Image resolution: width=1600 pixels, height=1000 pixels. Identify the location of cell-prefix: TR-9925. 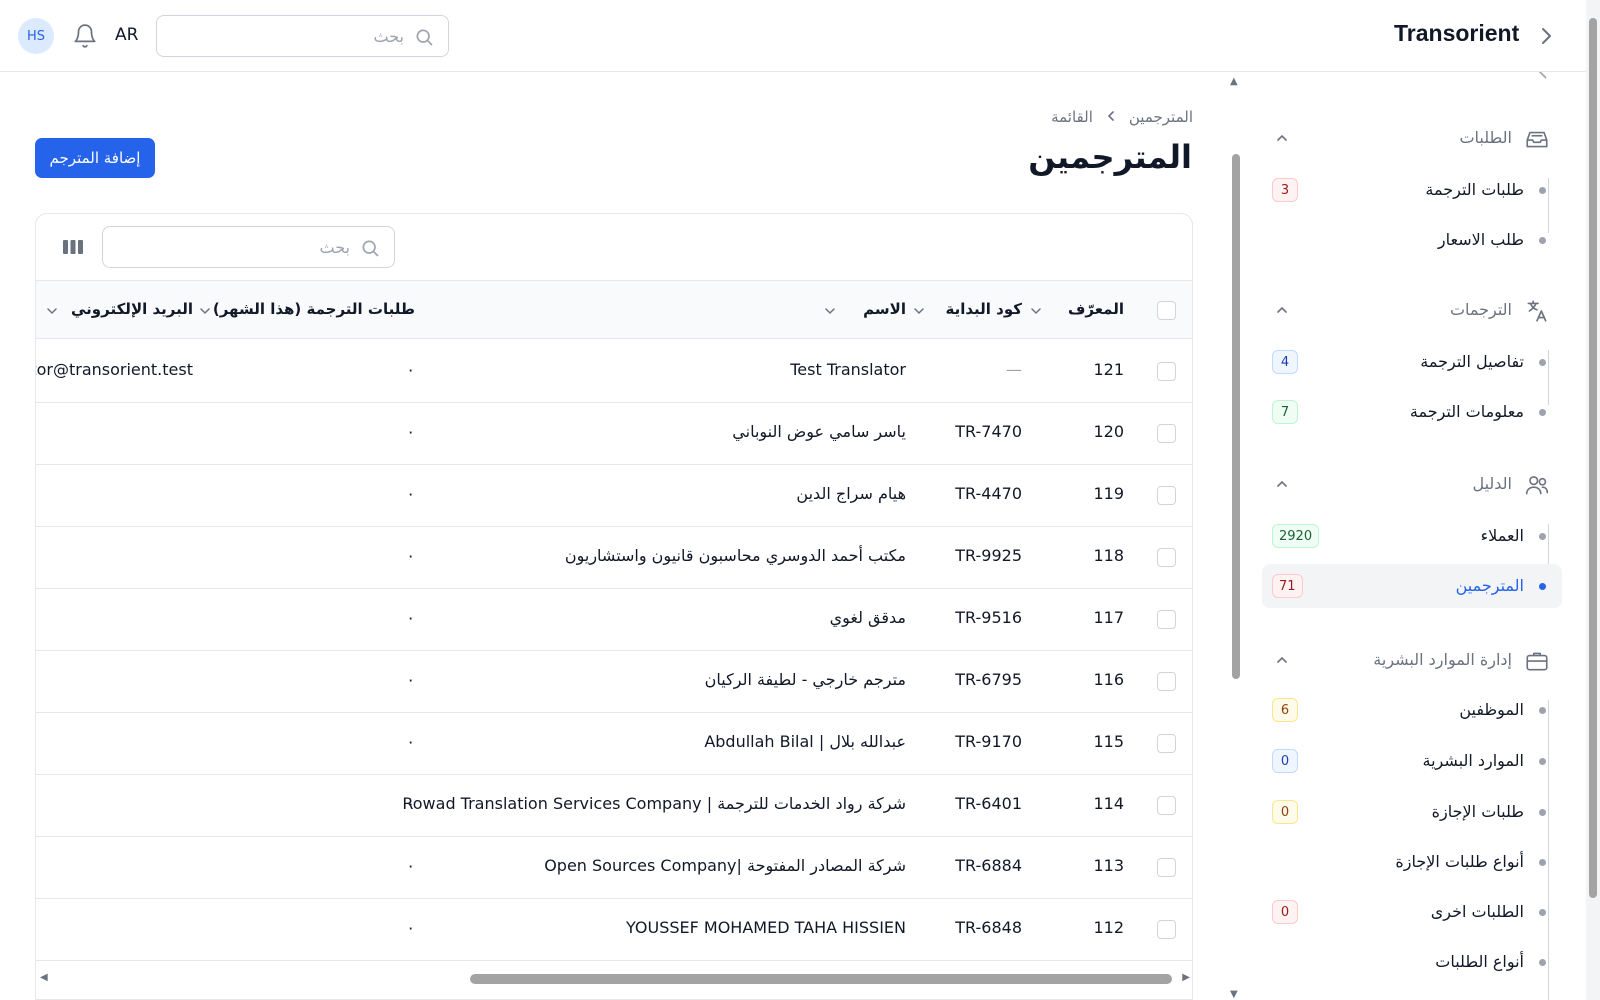
(988, 555).